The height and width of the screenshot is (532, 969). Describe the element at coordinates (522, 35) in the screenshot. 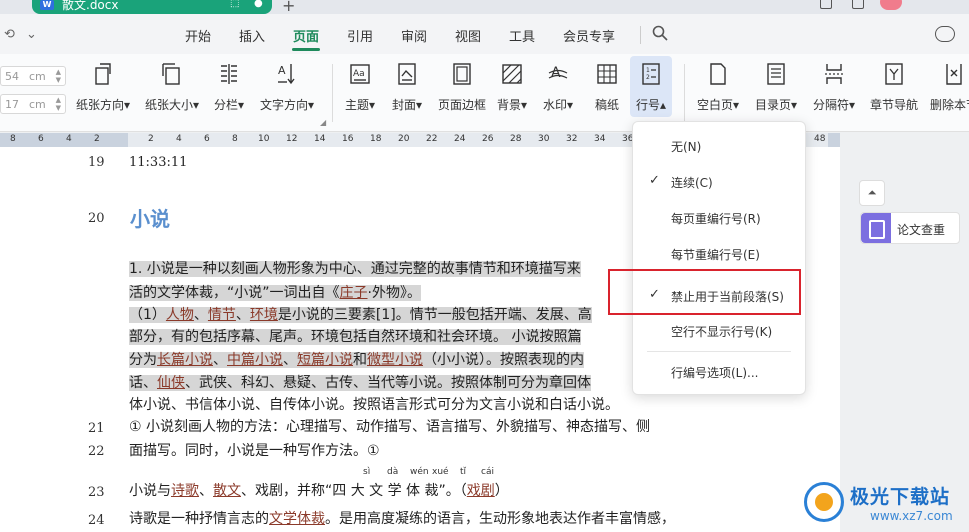

I see `tab-tools: 工具` at that location.